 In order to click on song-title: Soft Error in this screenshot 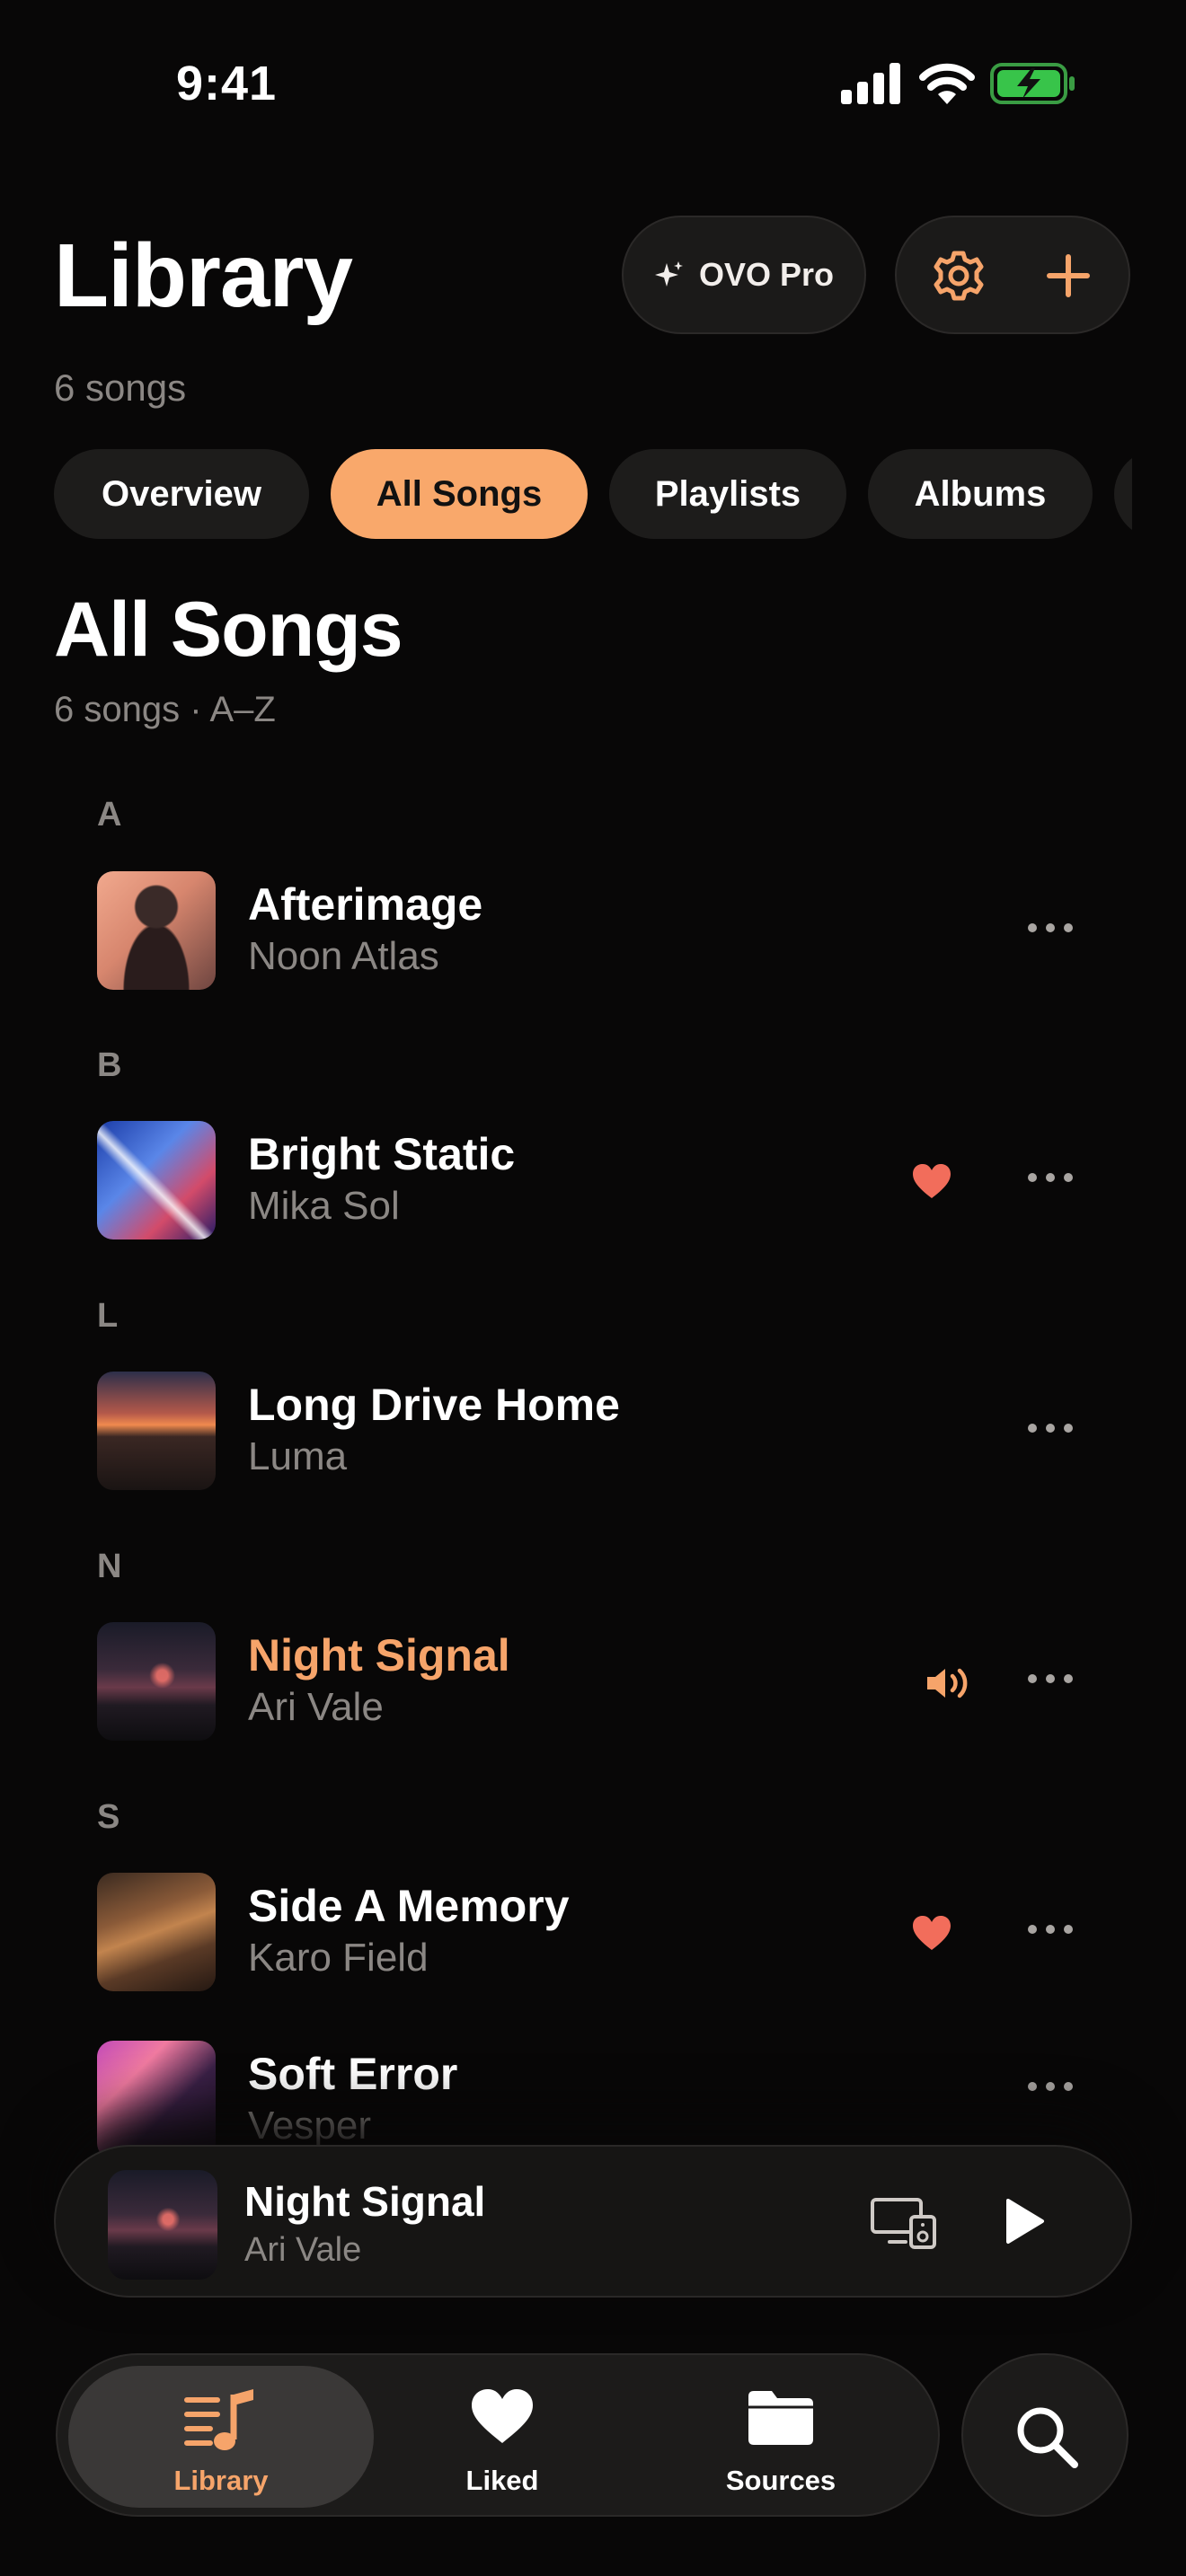, I will do `click(353, 2074)`.